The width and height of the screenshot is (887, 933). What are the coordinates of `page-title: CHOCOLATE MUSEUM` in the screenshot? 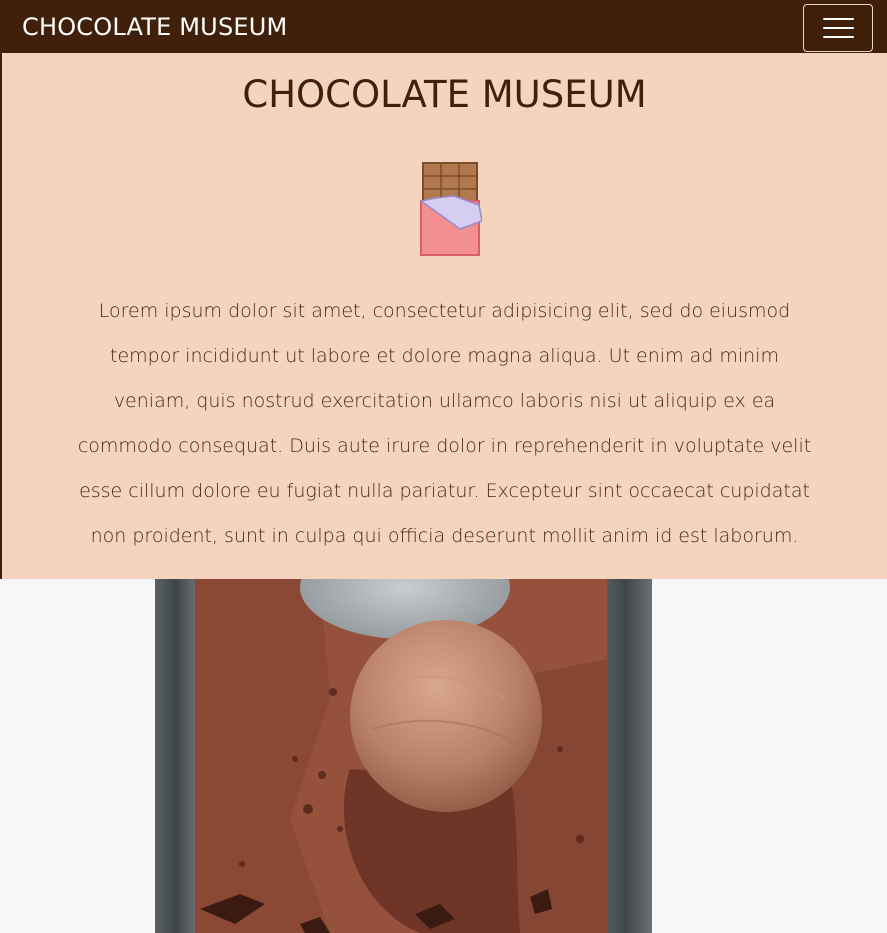 It's located at (444, 94).